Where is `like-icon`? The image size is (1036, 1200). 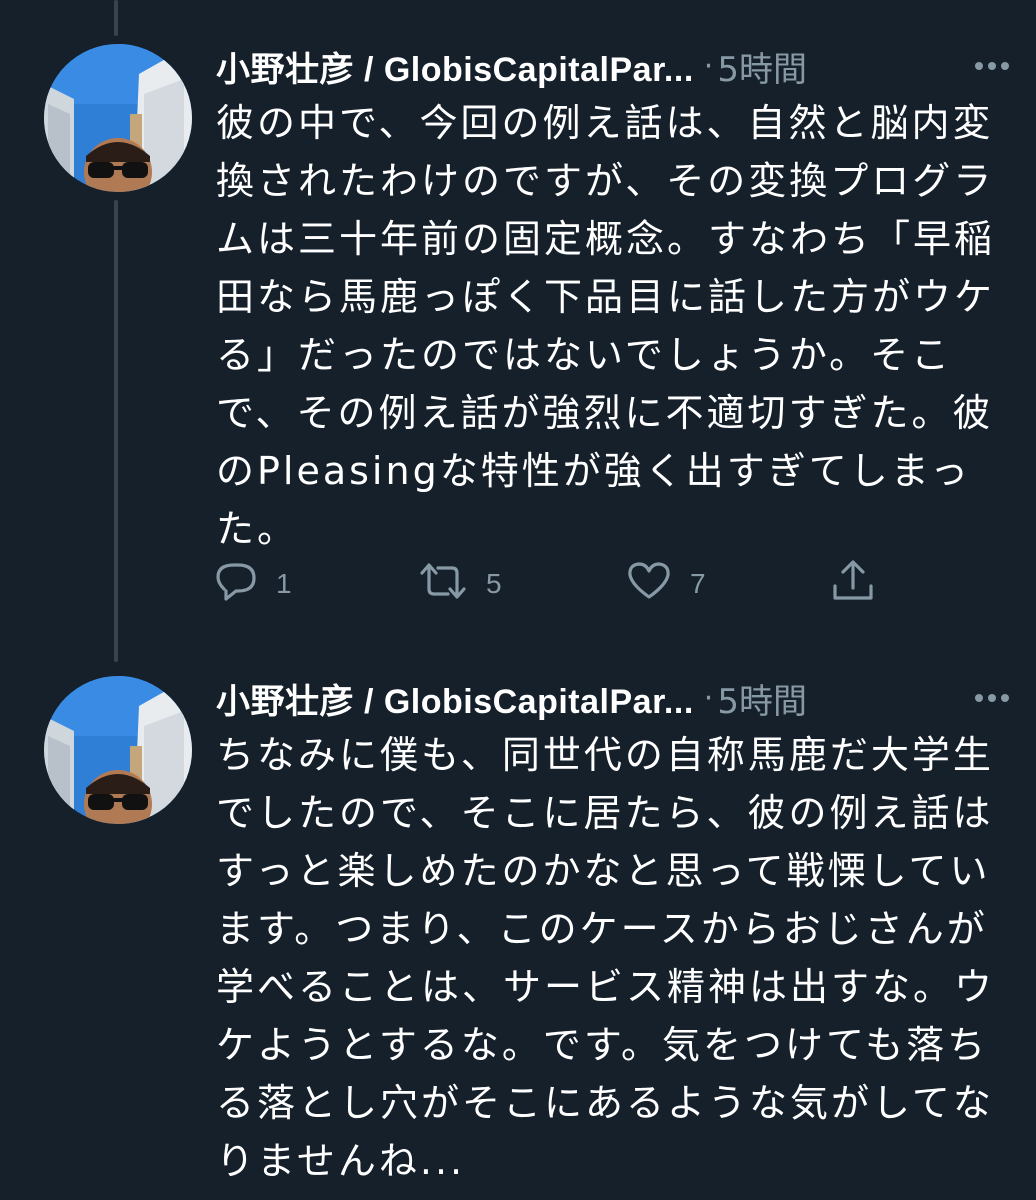 like-icon is located at coordinates (649, 584).